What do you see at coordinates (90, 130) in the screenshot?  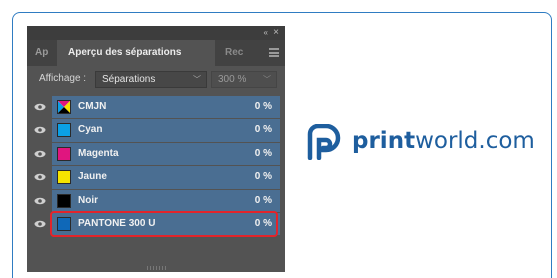 I see `separation-name: Cyan` at bounding box center [90, 130].